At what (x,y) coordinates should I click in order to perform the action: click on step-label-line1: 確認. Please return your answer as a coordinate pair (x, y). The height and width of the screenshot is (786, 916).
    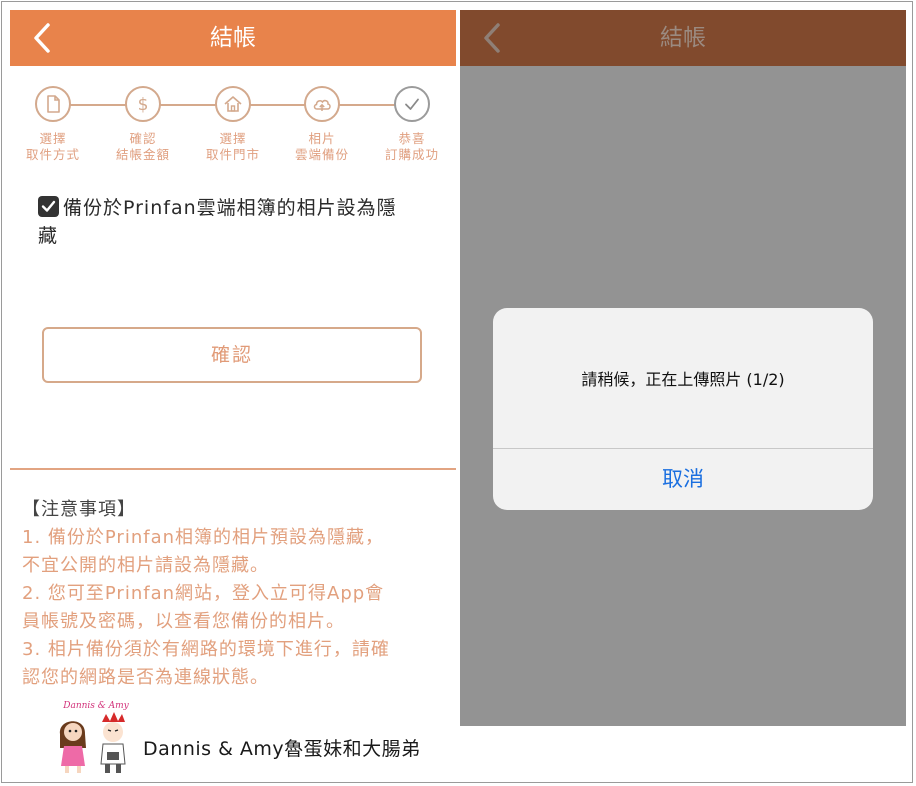
    Looking at the image, I should click on (143, 138).